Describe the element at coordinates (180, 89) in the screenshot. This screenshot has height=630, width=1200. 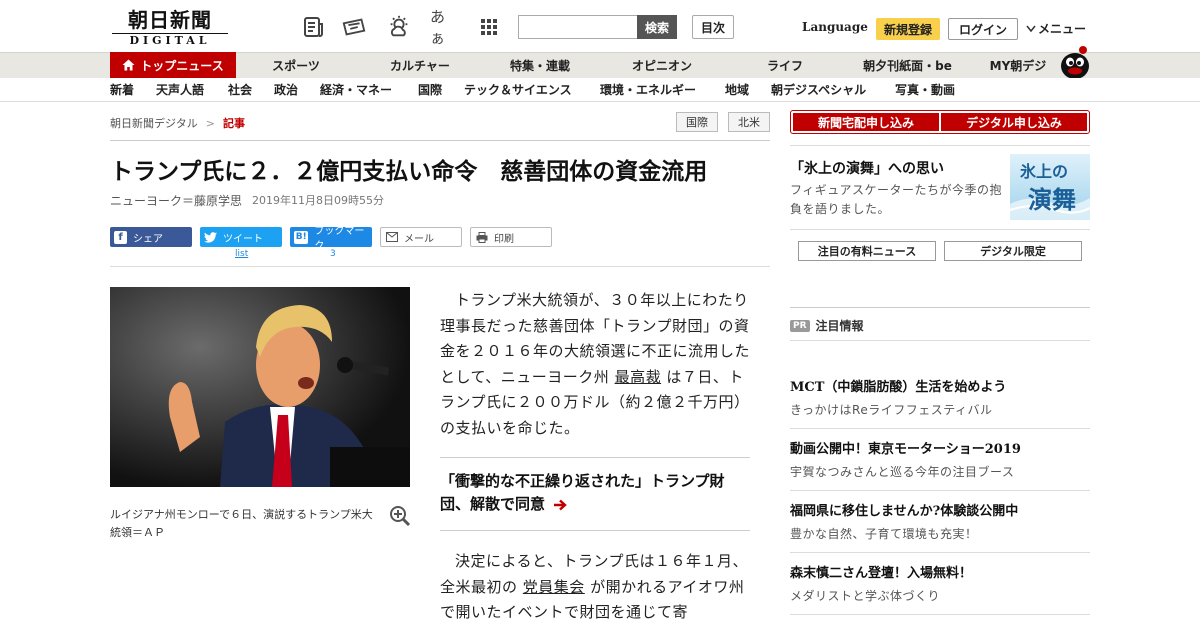
I see `nav2-tensei: 天声人語` at that location.